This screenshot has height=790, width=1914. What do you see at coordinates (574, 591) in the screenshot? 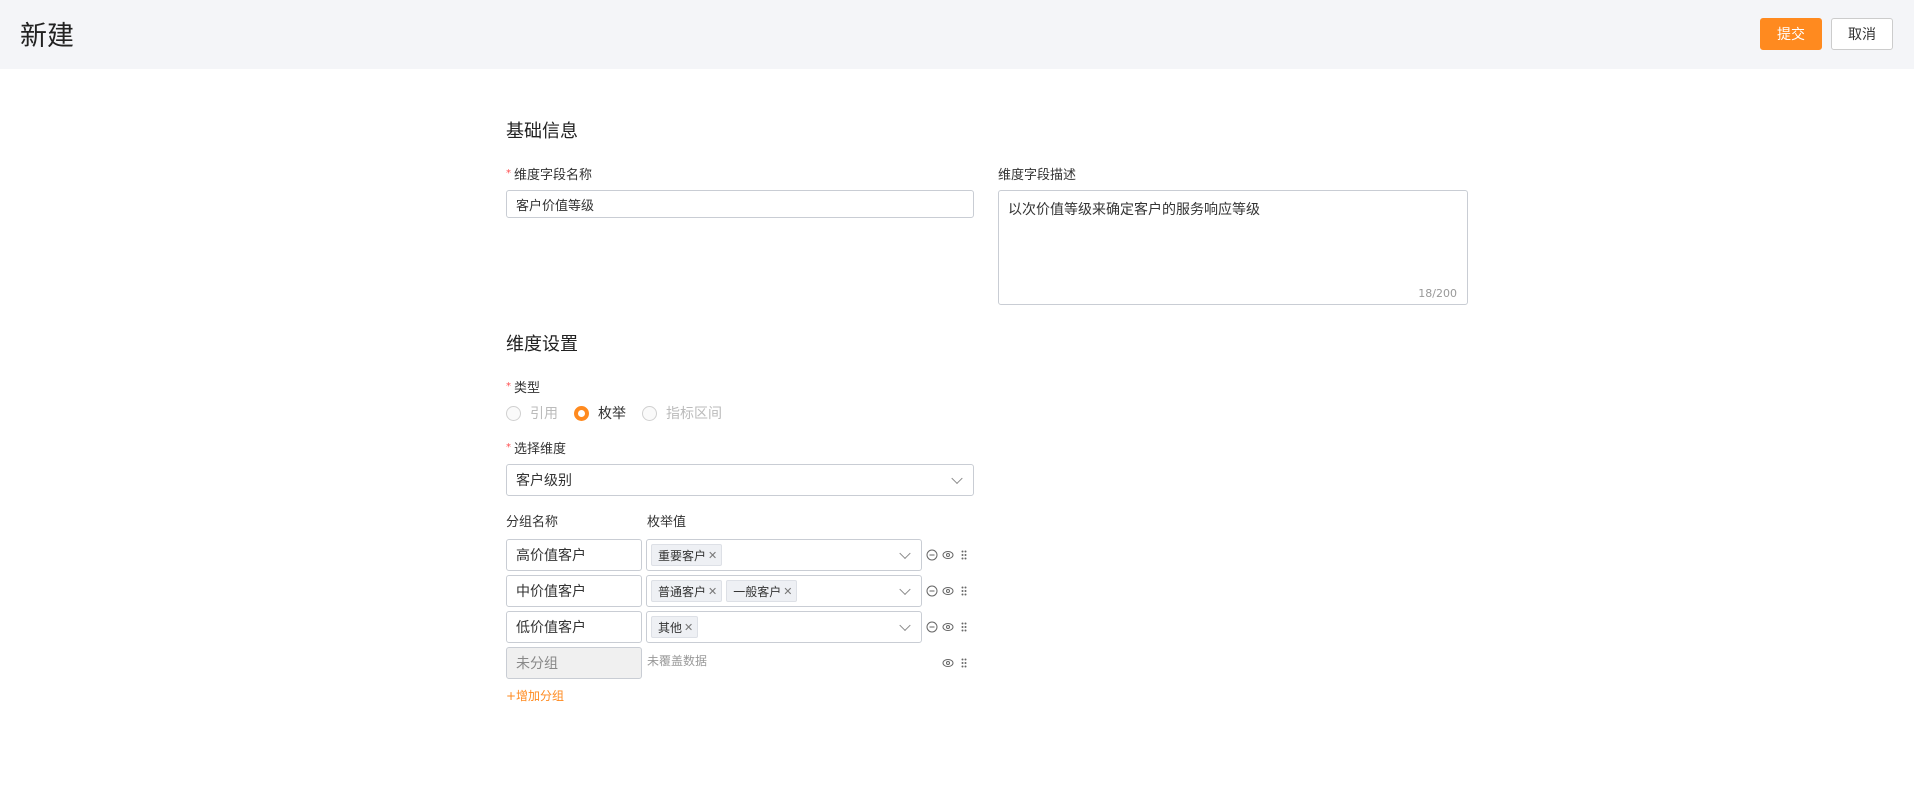
I see `group-name-input: 中价值客户` at bounding box center [574, 591].